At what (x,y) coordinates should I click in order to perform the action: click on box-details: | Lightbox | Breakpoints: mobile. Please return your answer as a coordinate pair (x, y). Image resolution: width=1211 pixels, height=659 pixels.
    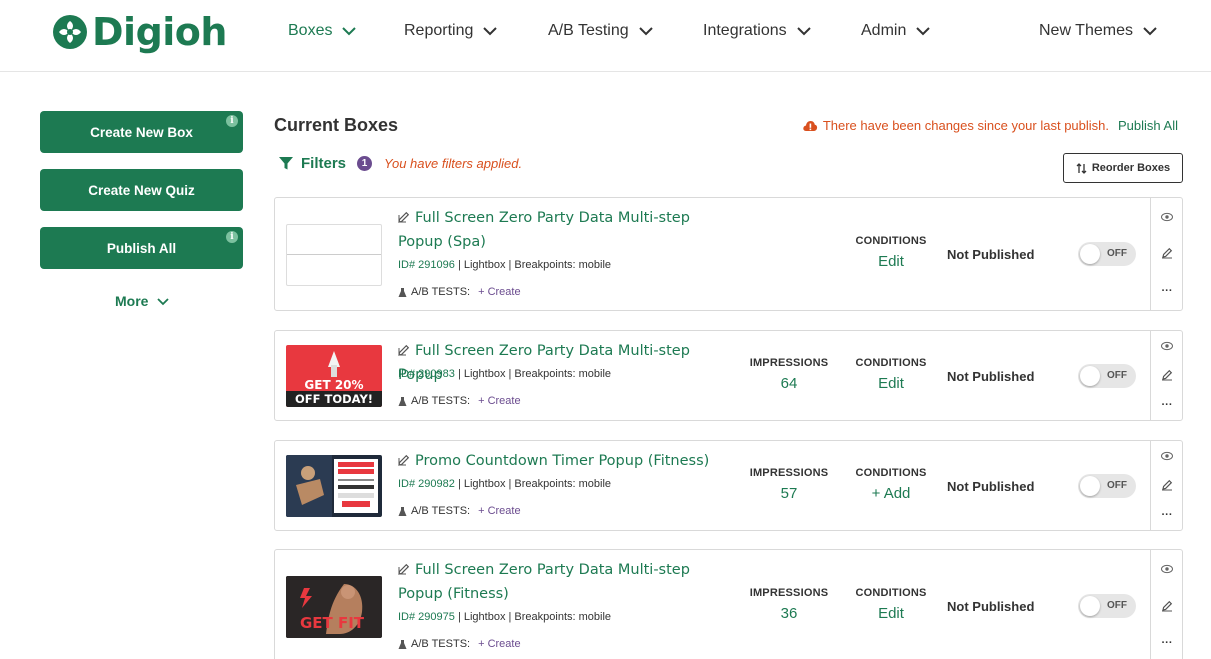
    Looking at the image, I should click on (533, 265).